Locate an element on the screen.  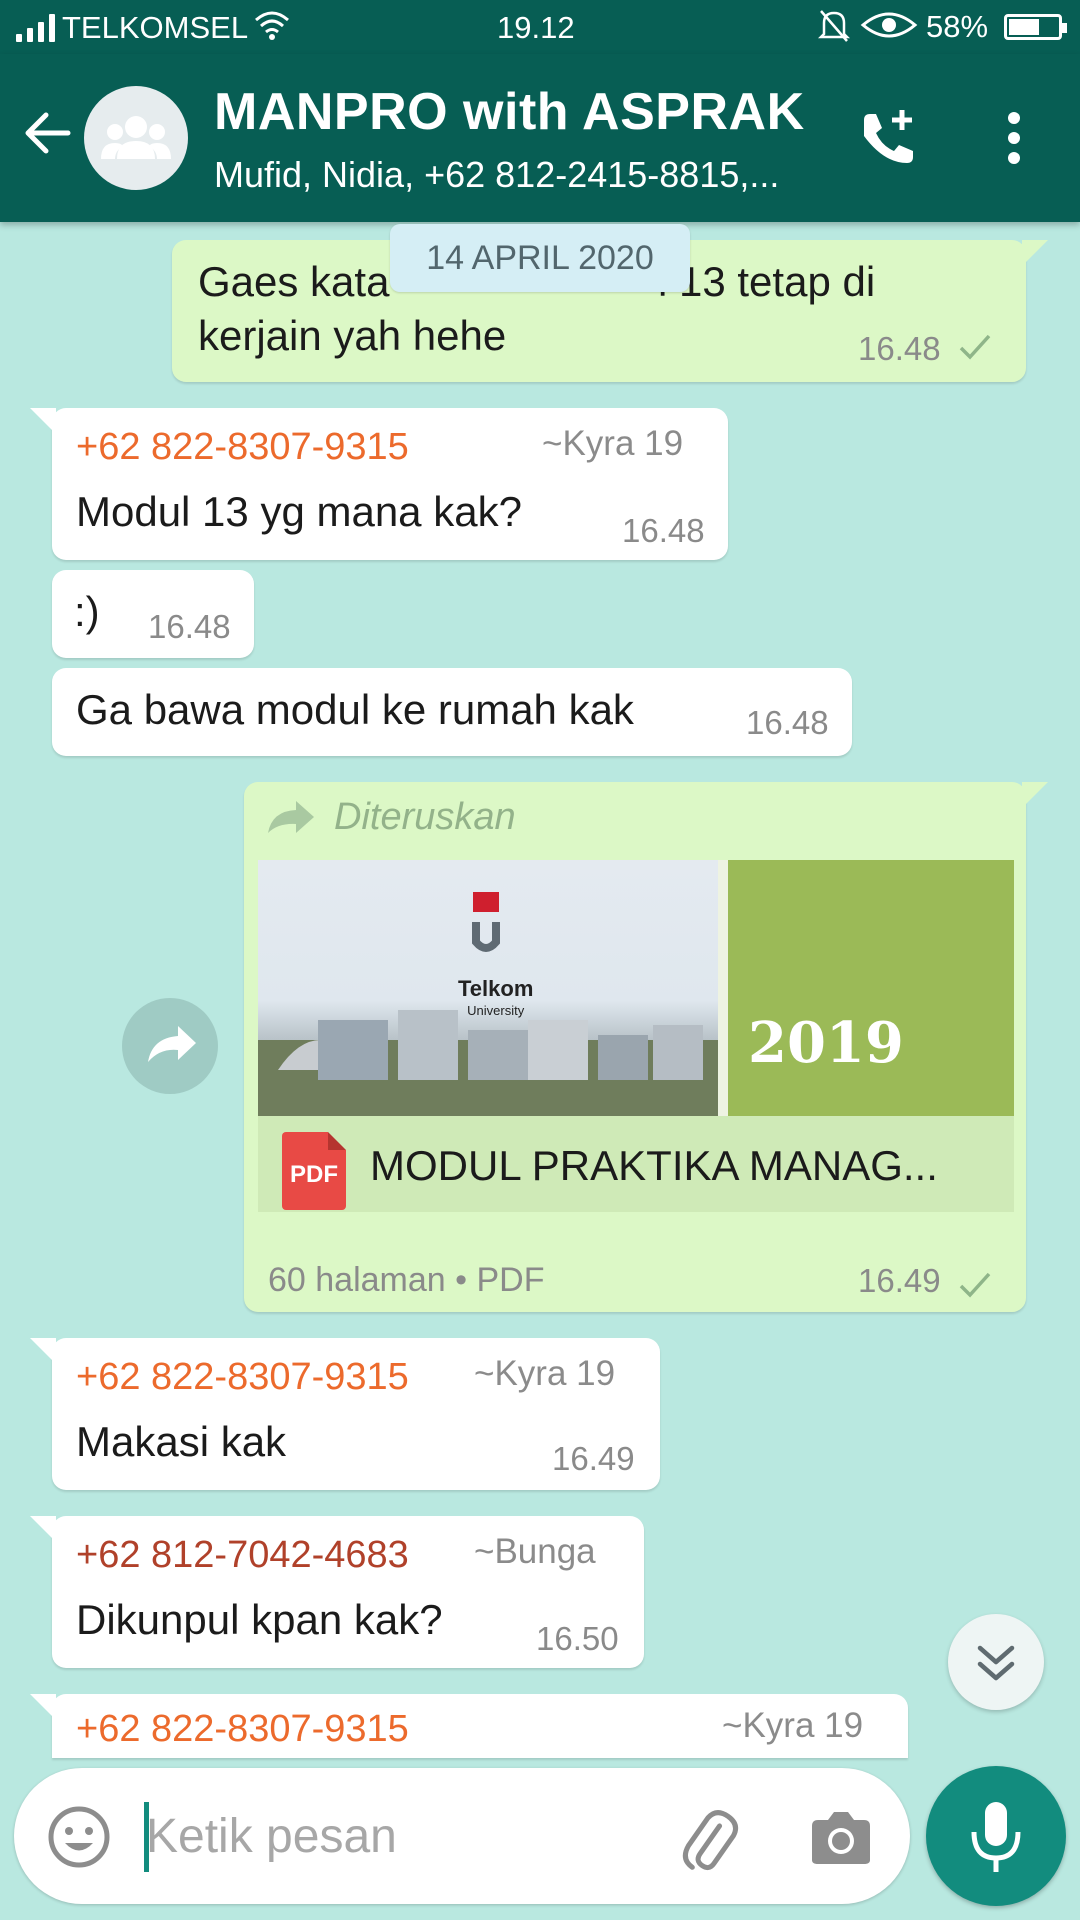
double-chevron-down-icon is located at coordinates (996, 1663).